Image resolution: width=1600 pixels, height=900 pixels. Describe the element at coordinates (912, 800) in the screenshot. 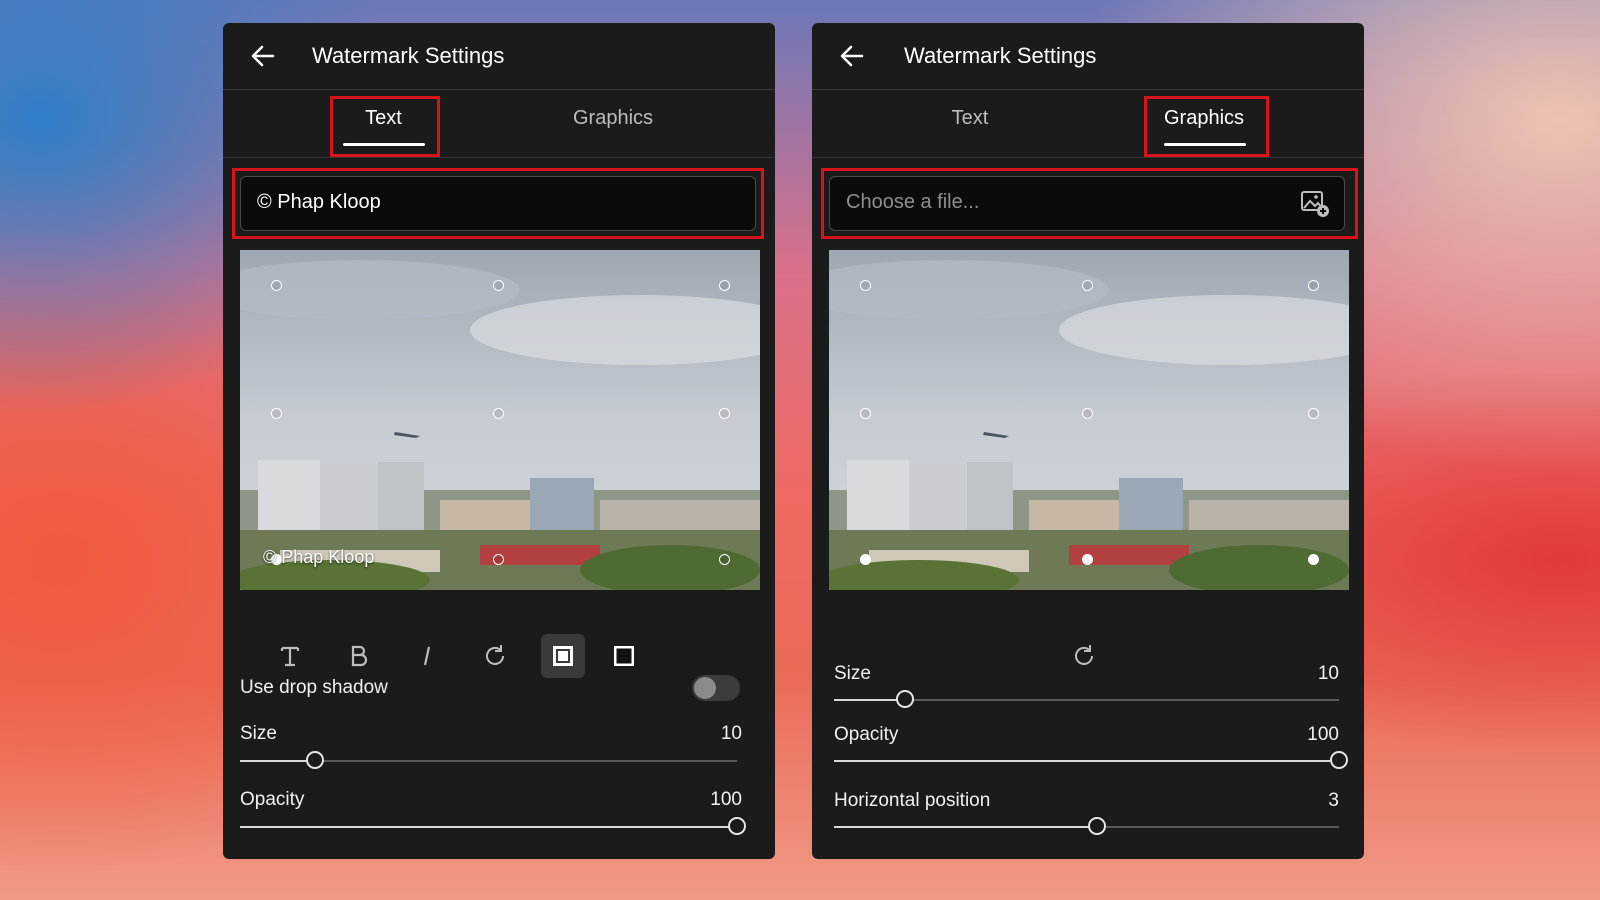

I see `horizontal-position-label: Horizontal position` at that location.